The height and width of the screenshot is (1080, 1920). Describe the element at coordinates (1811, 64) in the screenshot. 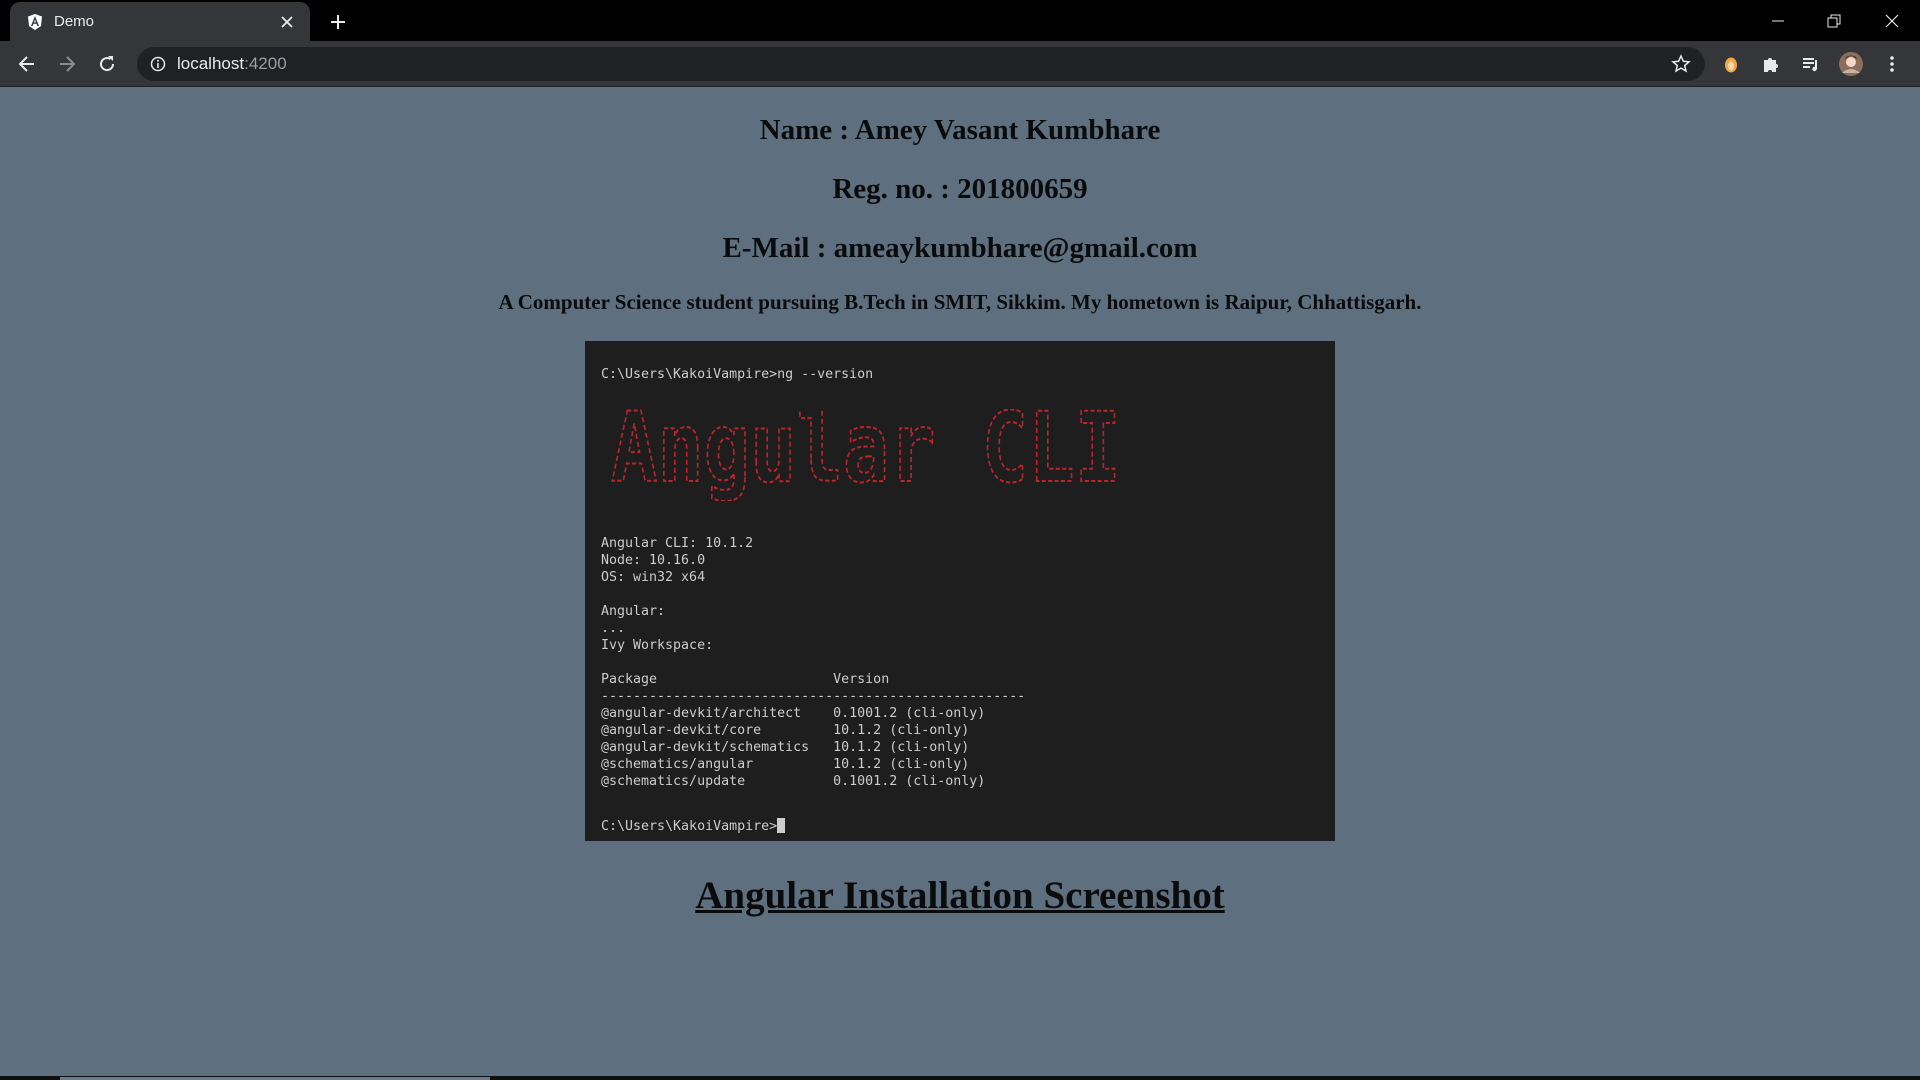

I see `media-queue-icon` at that location.